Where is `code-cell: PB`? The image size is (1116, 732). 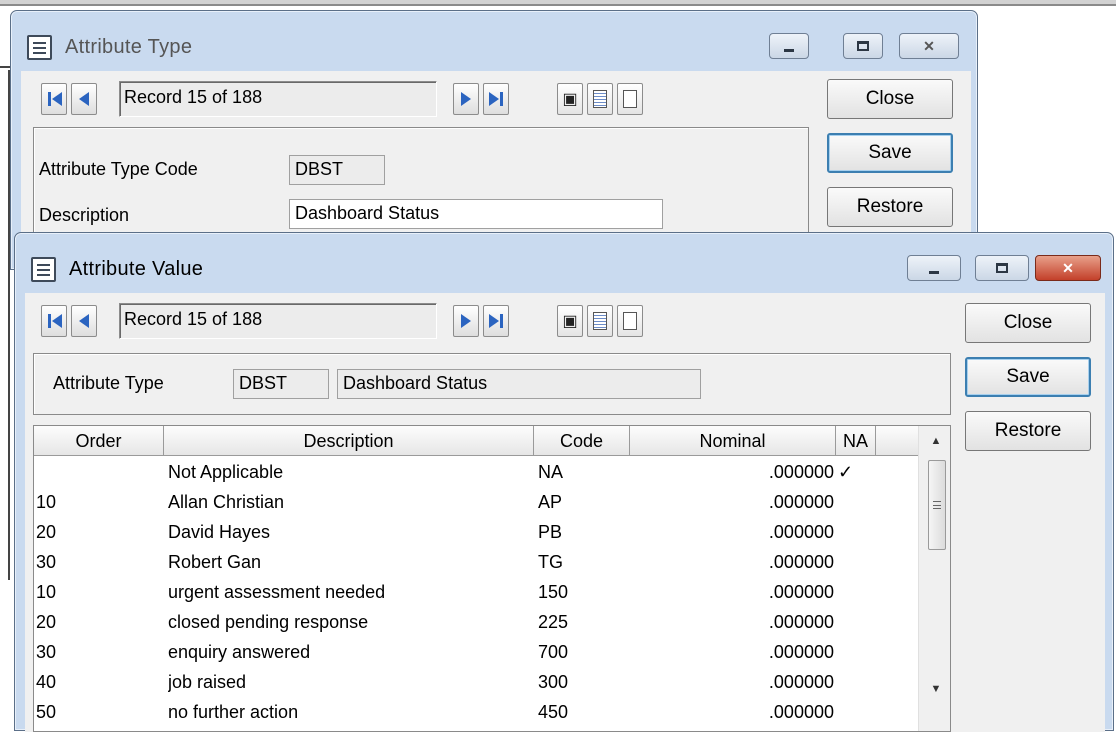
code-cell: PB is located at coordinates (550, 532).